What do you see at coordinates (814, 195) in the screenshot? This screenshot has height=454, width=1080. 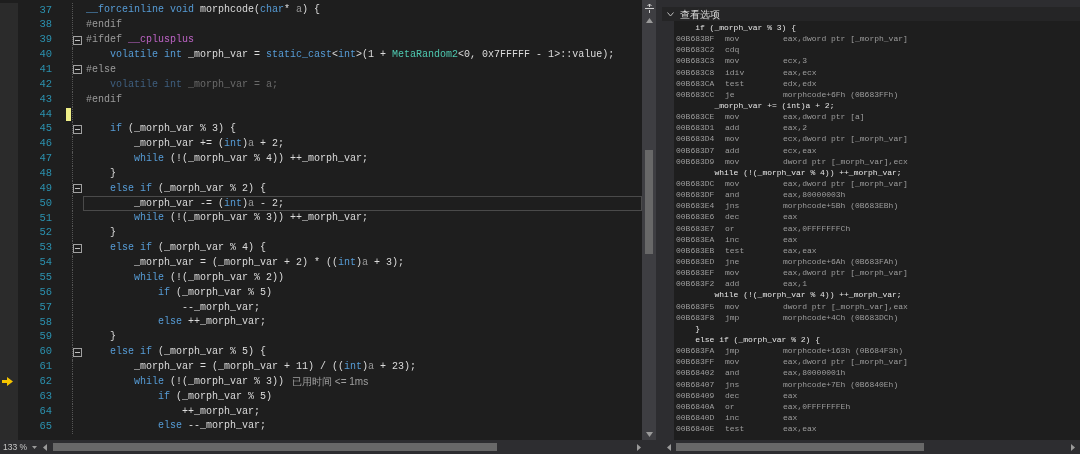 I see `instruction-operands: eax,80000003h` at bounding box center [814, 195].